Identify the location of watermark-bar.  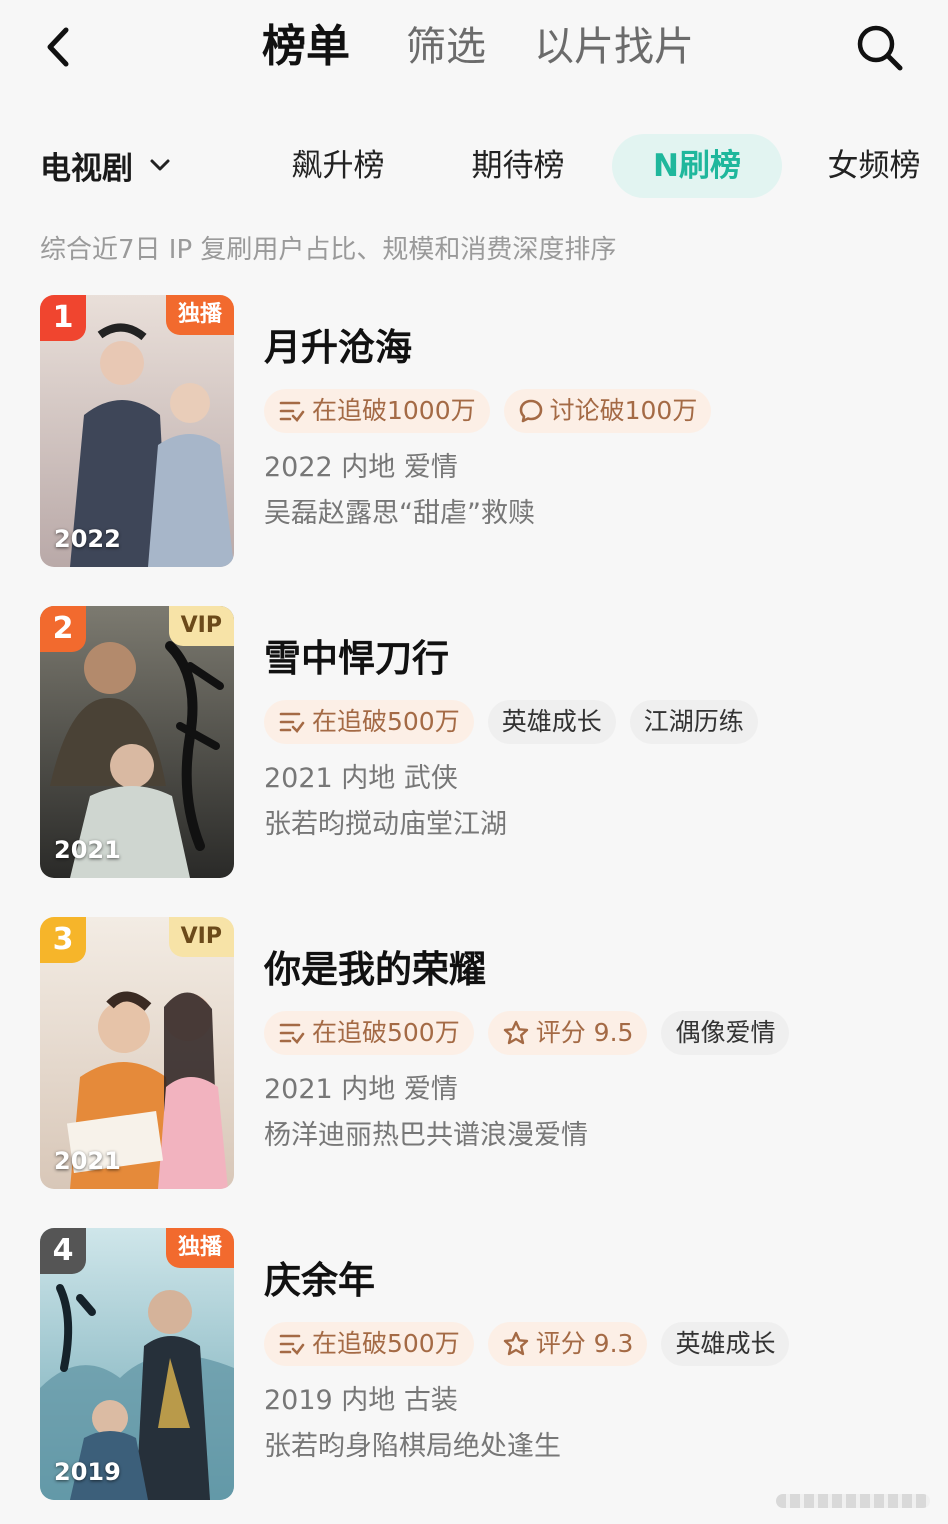
(853, 1501).